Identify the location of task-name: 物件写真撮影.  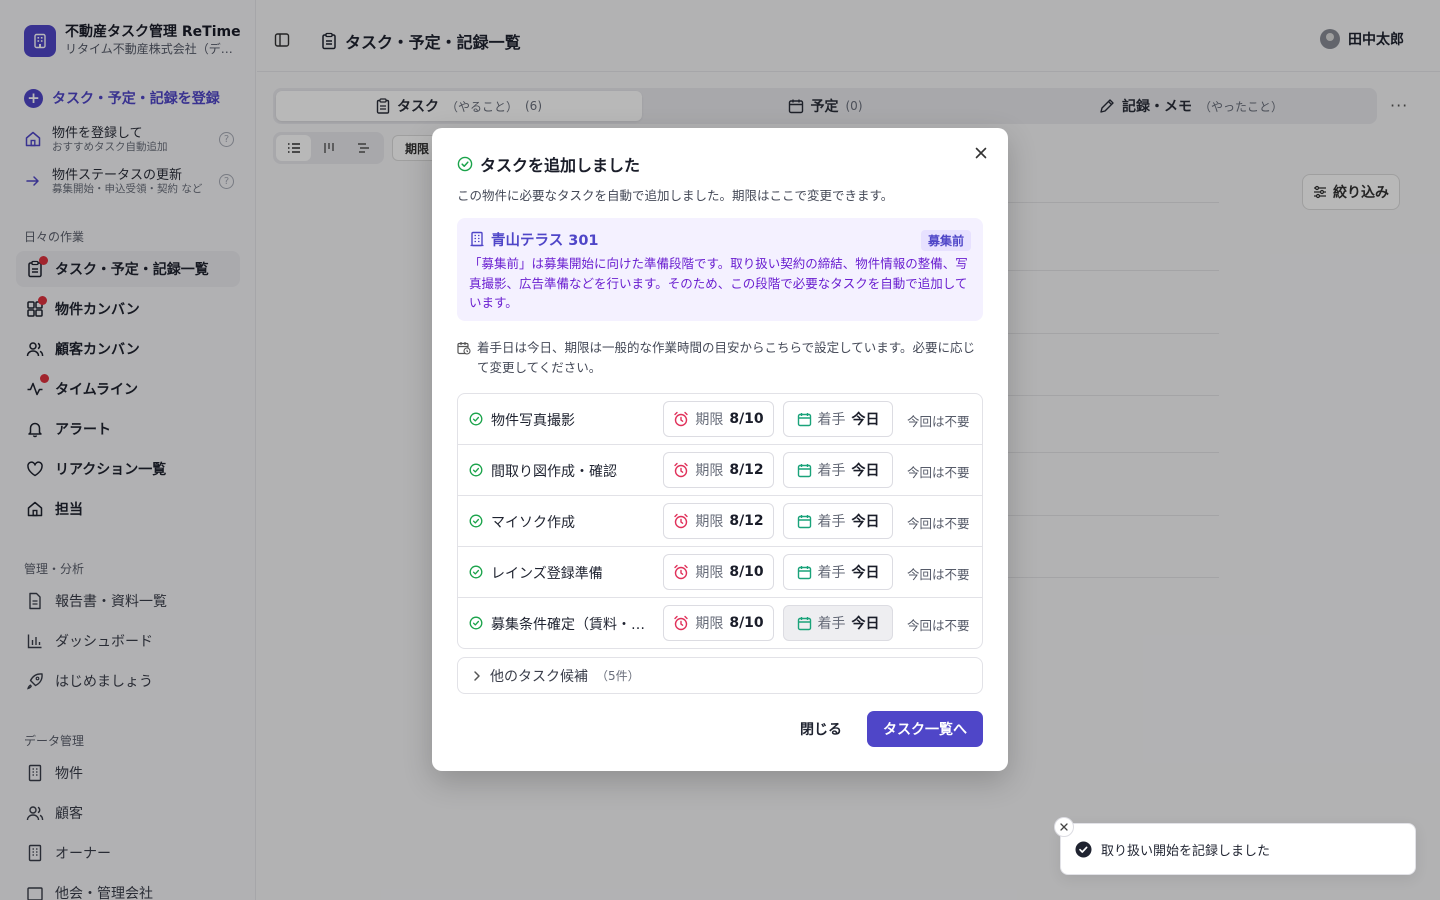
(533, 421).